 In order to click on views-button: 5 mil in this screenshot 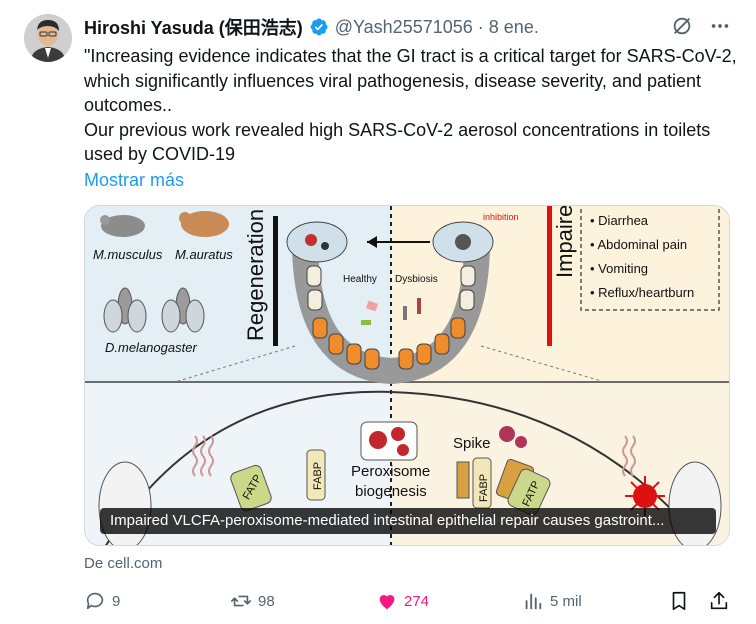, I will do `click(552, 601)`.